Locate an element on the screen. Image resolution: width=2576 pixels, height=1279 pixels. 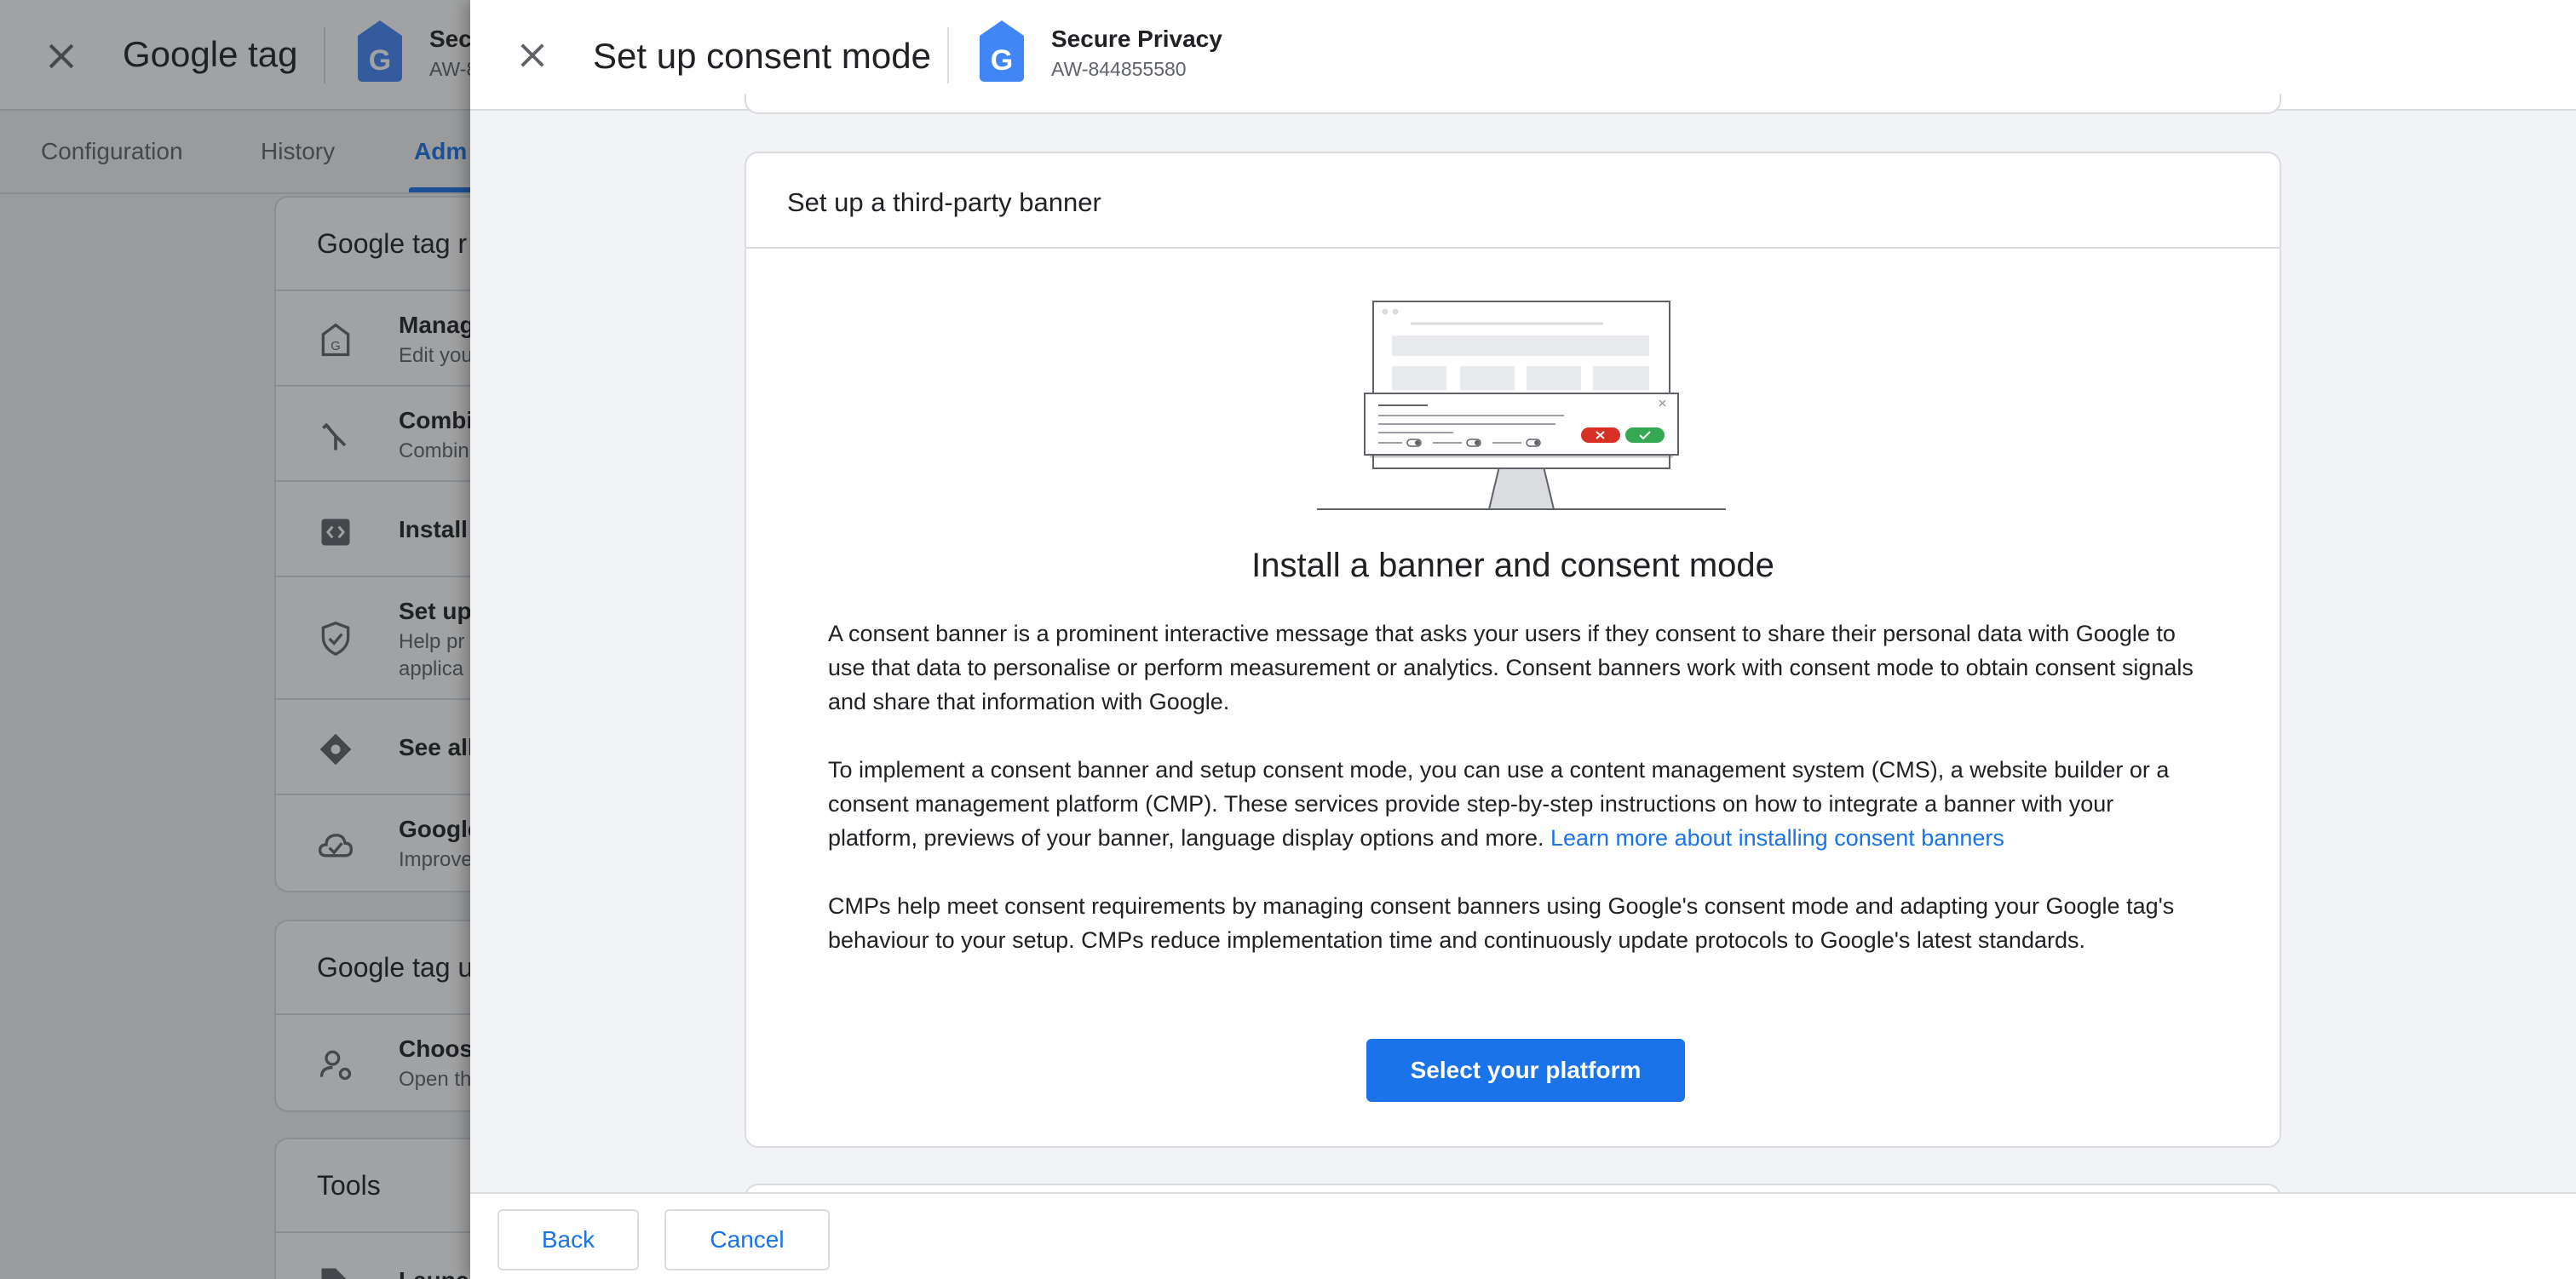
svg-text: G is located at coordinates (1002, 61).